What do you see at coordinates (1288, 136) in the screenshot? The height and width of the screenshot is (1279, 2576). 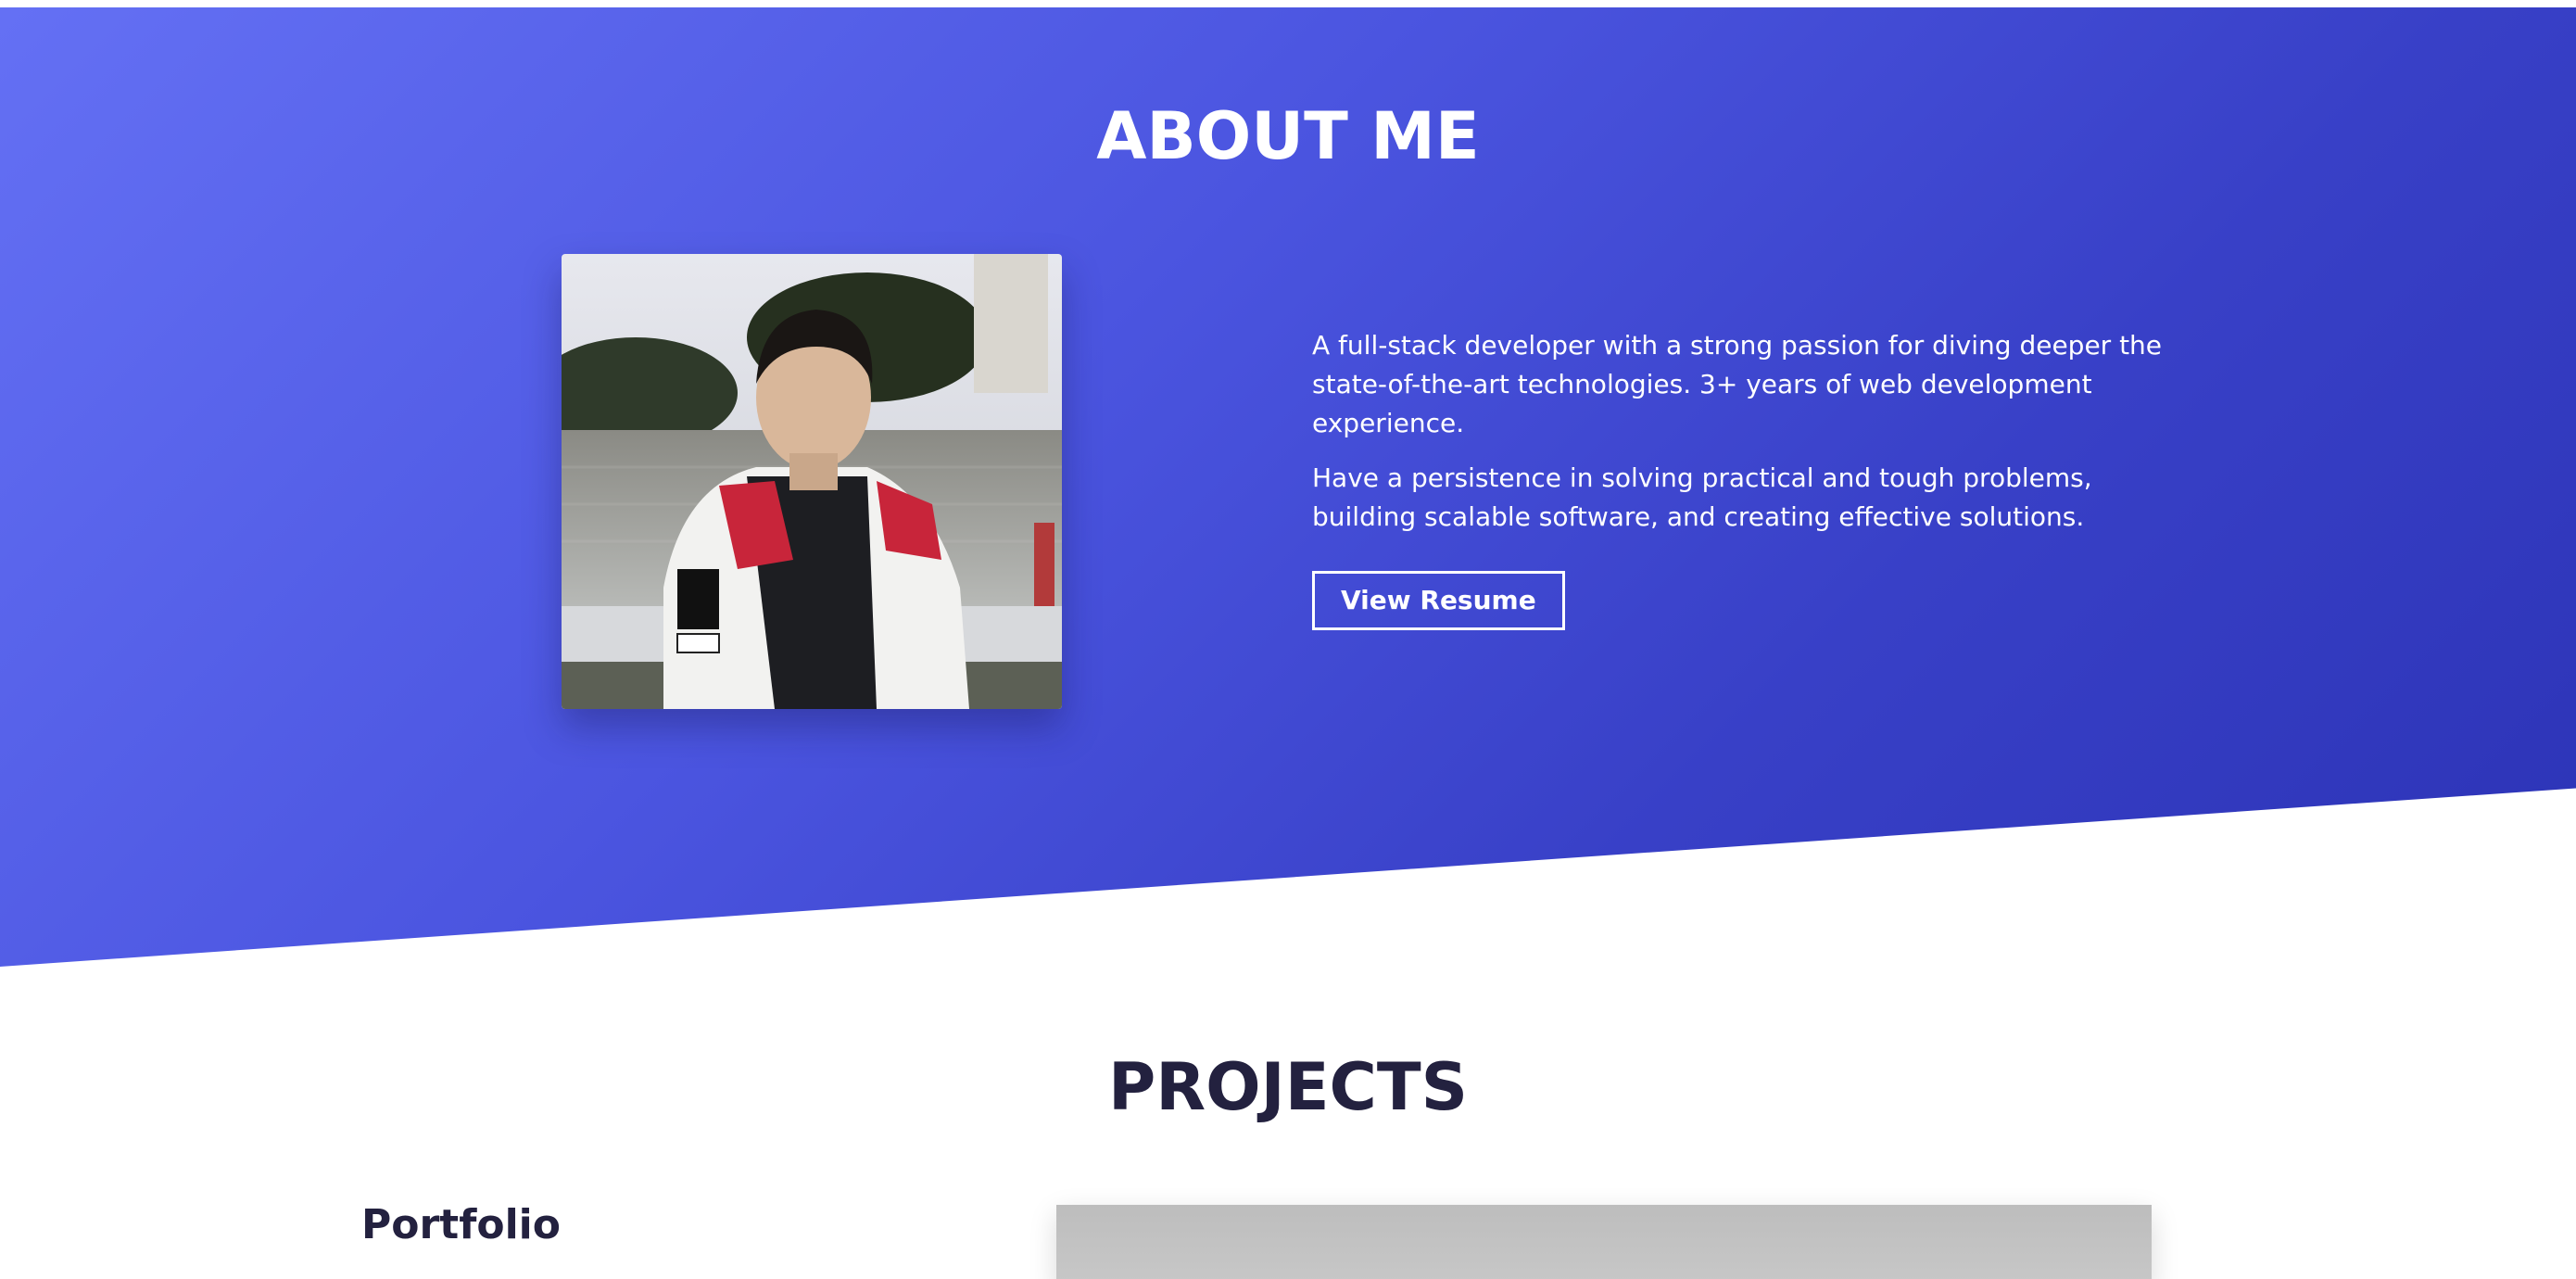 I see `about-heading: ABOUT ME` at bounding box center [1288, 136].